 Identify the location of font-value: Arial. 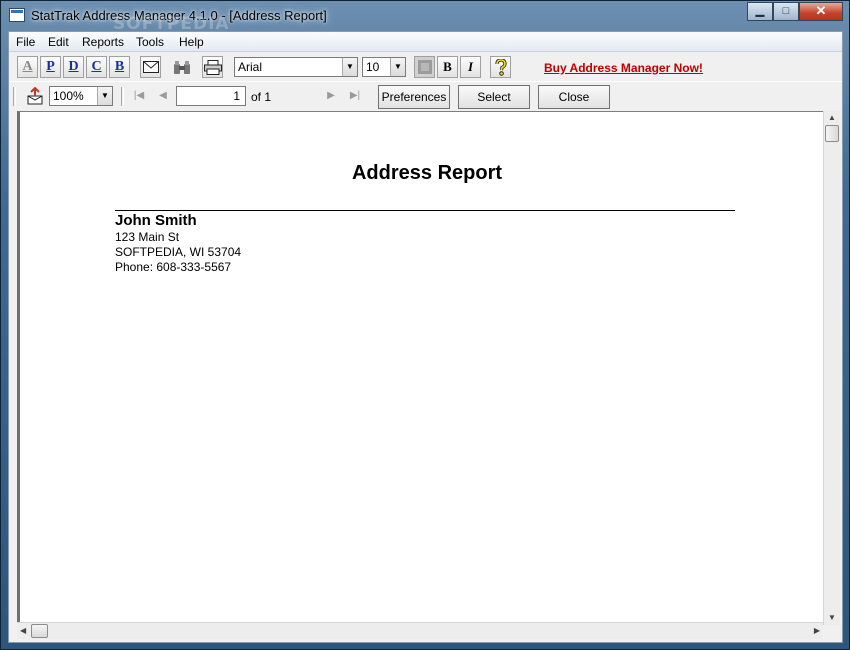
(250, 67).